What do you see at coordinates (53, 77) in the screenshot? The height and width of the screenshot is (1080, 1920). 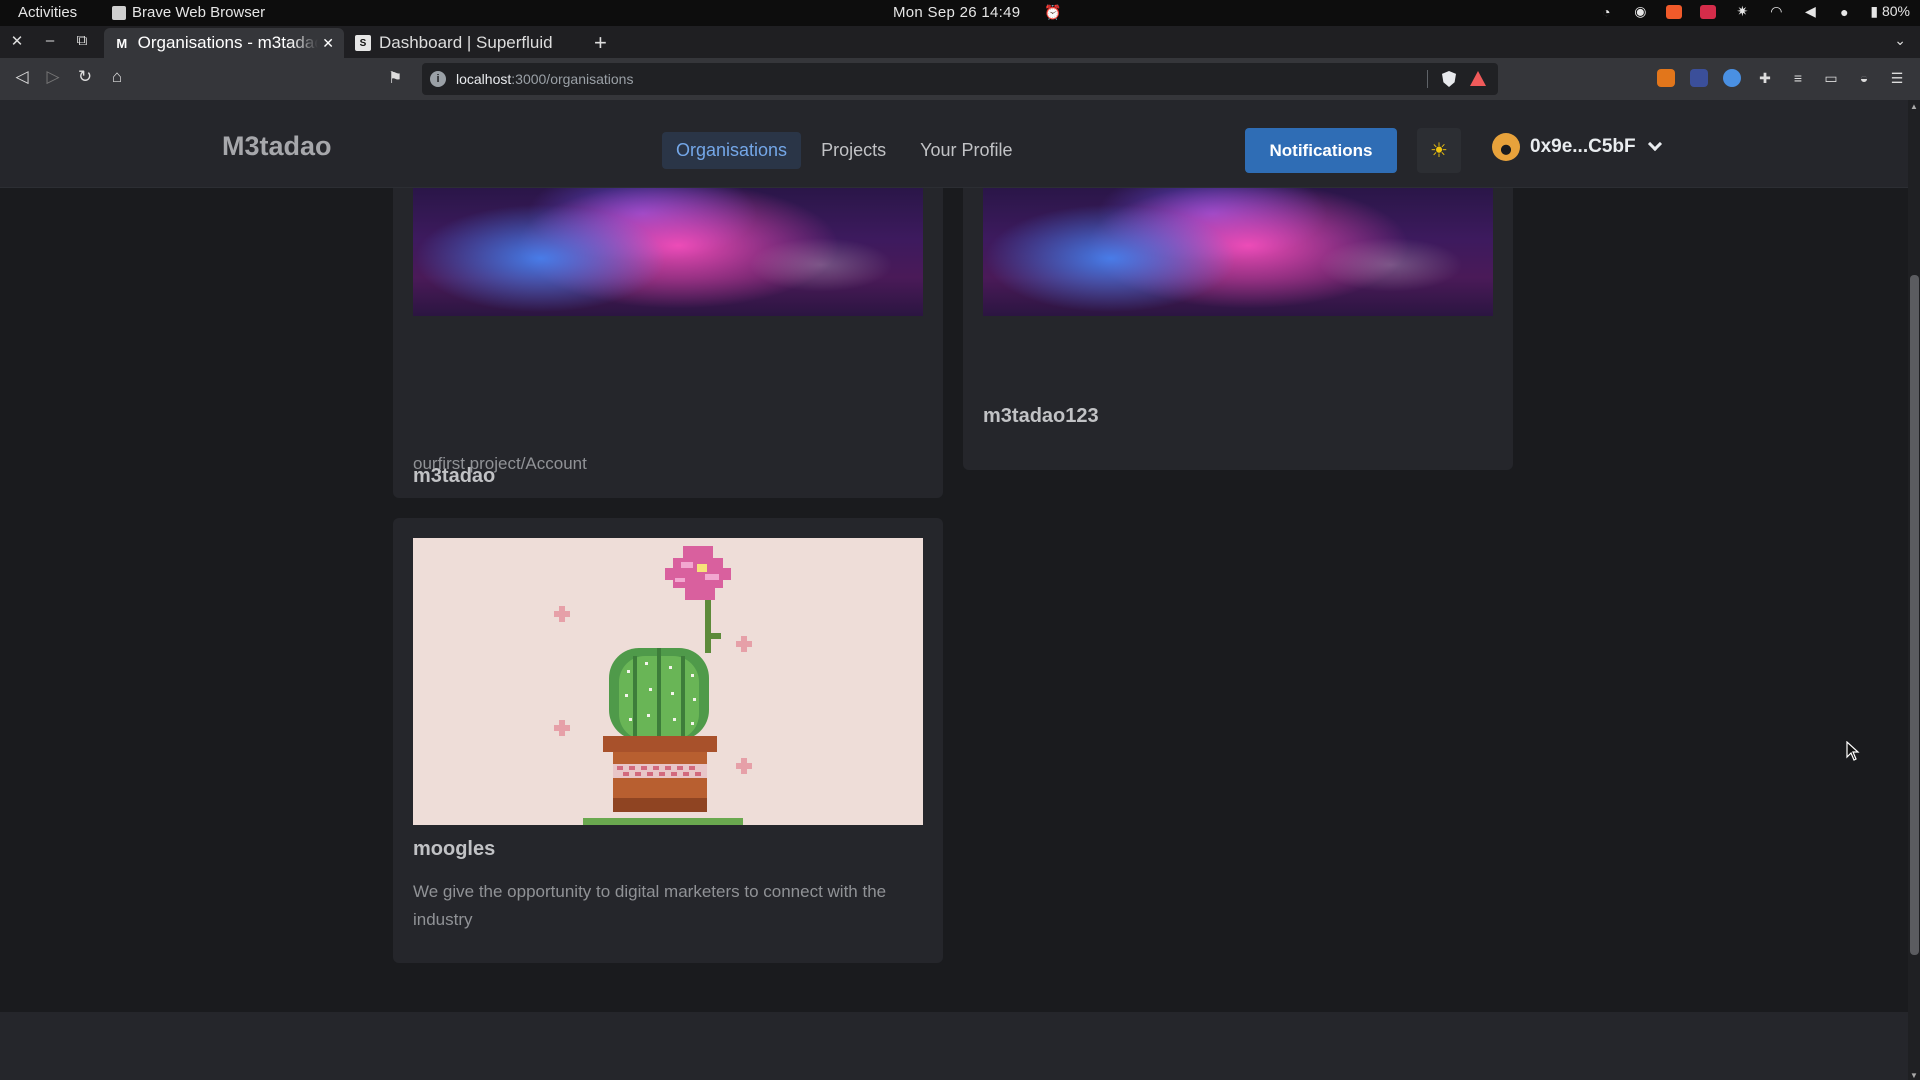 I see `forward-icon: ▷` at bounding box center [53, 77].